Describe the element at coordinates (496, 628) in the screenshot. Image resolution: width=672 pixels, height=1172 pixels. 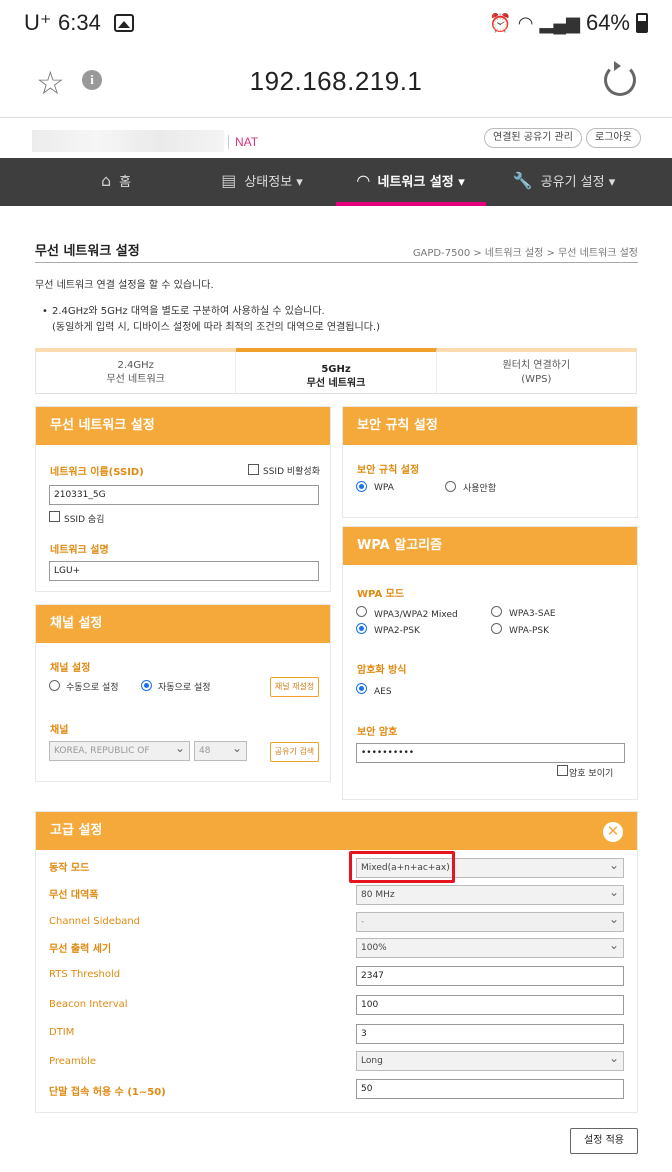
I see `wpa-psk-radio` at that location.